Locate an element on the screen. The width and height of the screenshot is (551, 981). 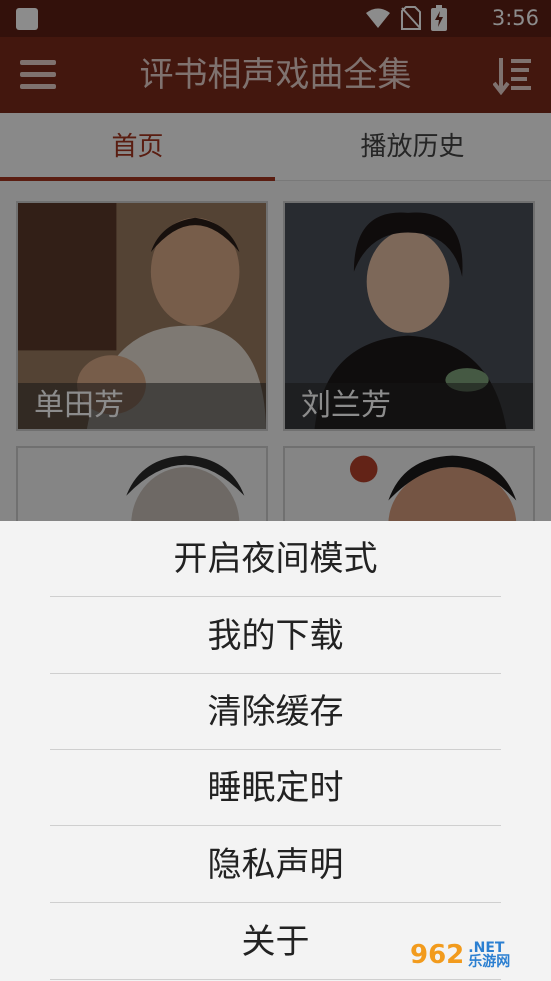
menu-item-sleep-timer: 睡眠定时 is located at coordinates (275, 788).